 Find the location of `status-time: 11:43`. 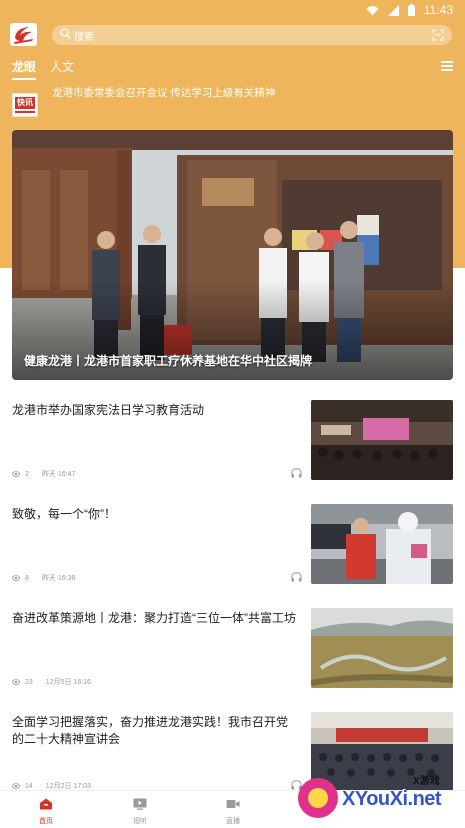

status-time: 11:43 is located at coordinates (438, 10).